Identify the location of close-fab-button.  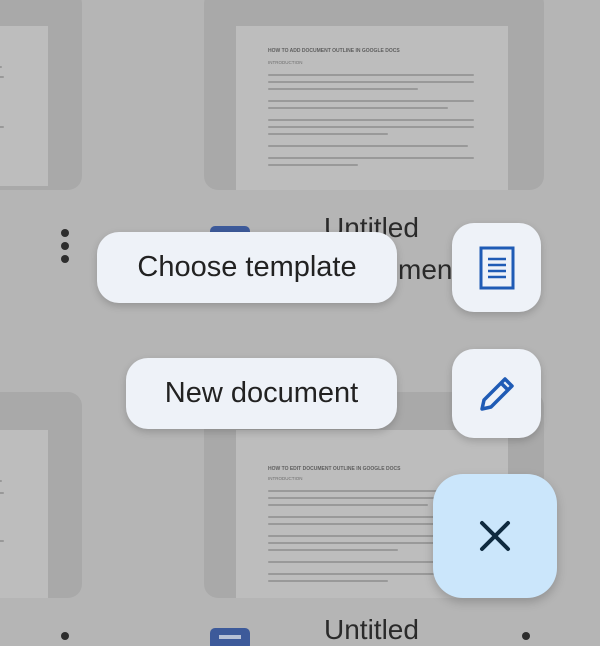
(495, 536).